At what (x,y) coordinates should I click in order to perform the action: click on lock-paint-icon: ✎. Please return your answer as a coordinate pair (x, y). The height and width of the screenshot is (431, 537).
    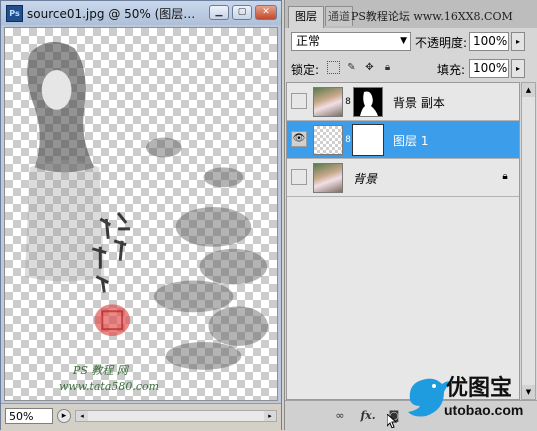
    Looking at the image, I should click on (351, 67).